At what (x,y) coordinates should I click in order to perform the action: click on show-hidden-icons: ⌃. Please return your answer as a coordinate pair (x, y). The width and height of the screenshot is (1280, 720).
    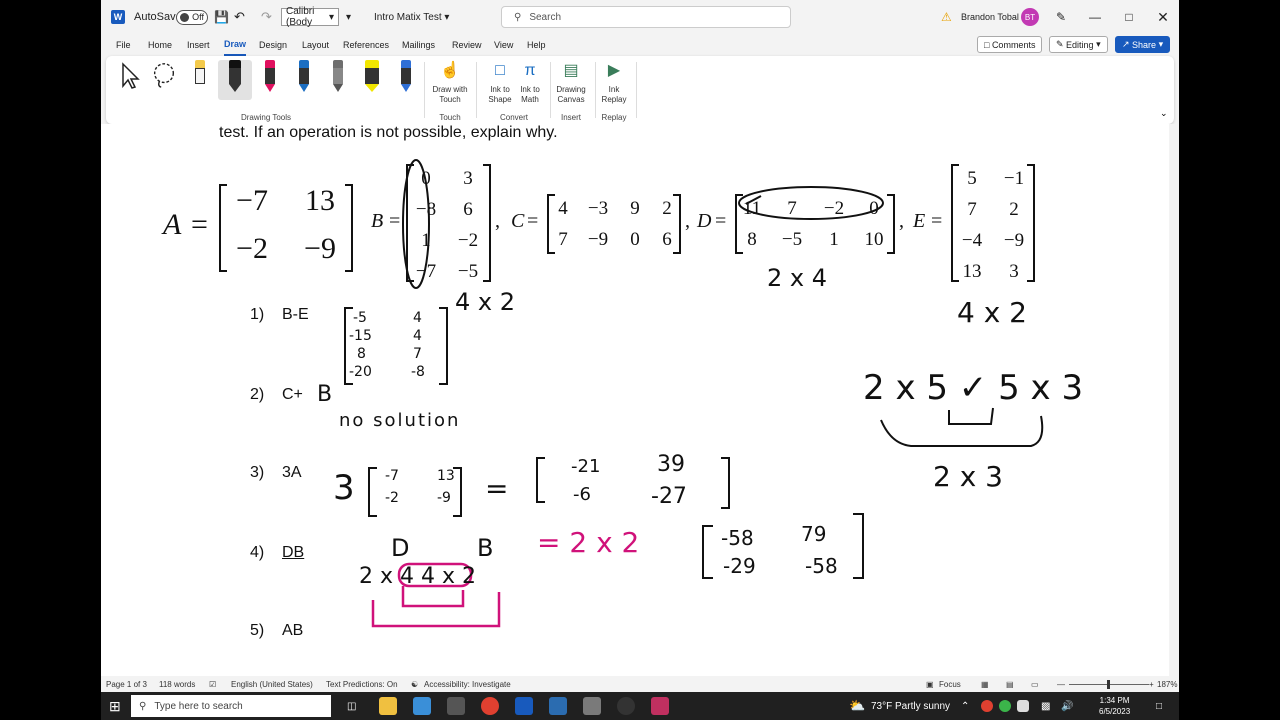
    Looking at the image, I should click on (965, 706).